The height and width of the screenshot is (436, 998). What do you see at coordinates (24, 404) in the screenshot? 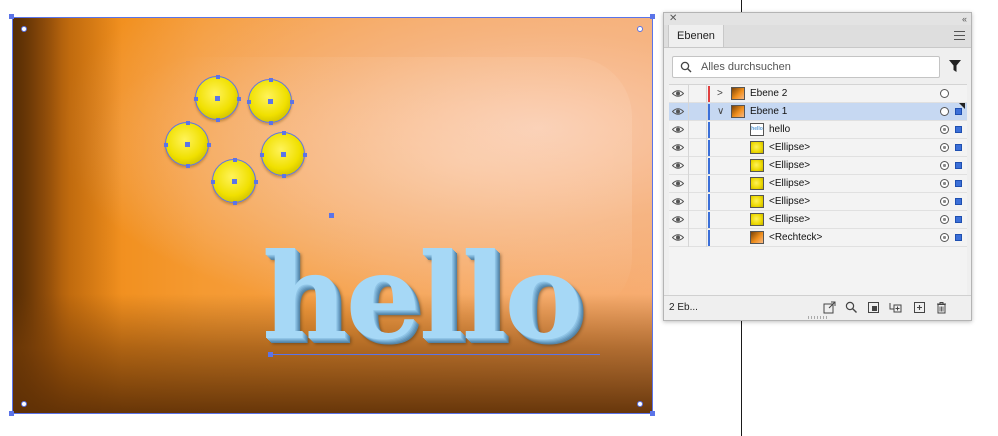
I see `selection-handle-bottom-left` at bounding box center [24, 404].